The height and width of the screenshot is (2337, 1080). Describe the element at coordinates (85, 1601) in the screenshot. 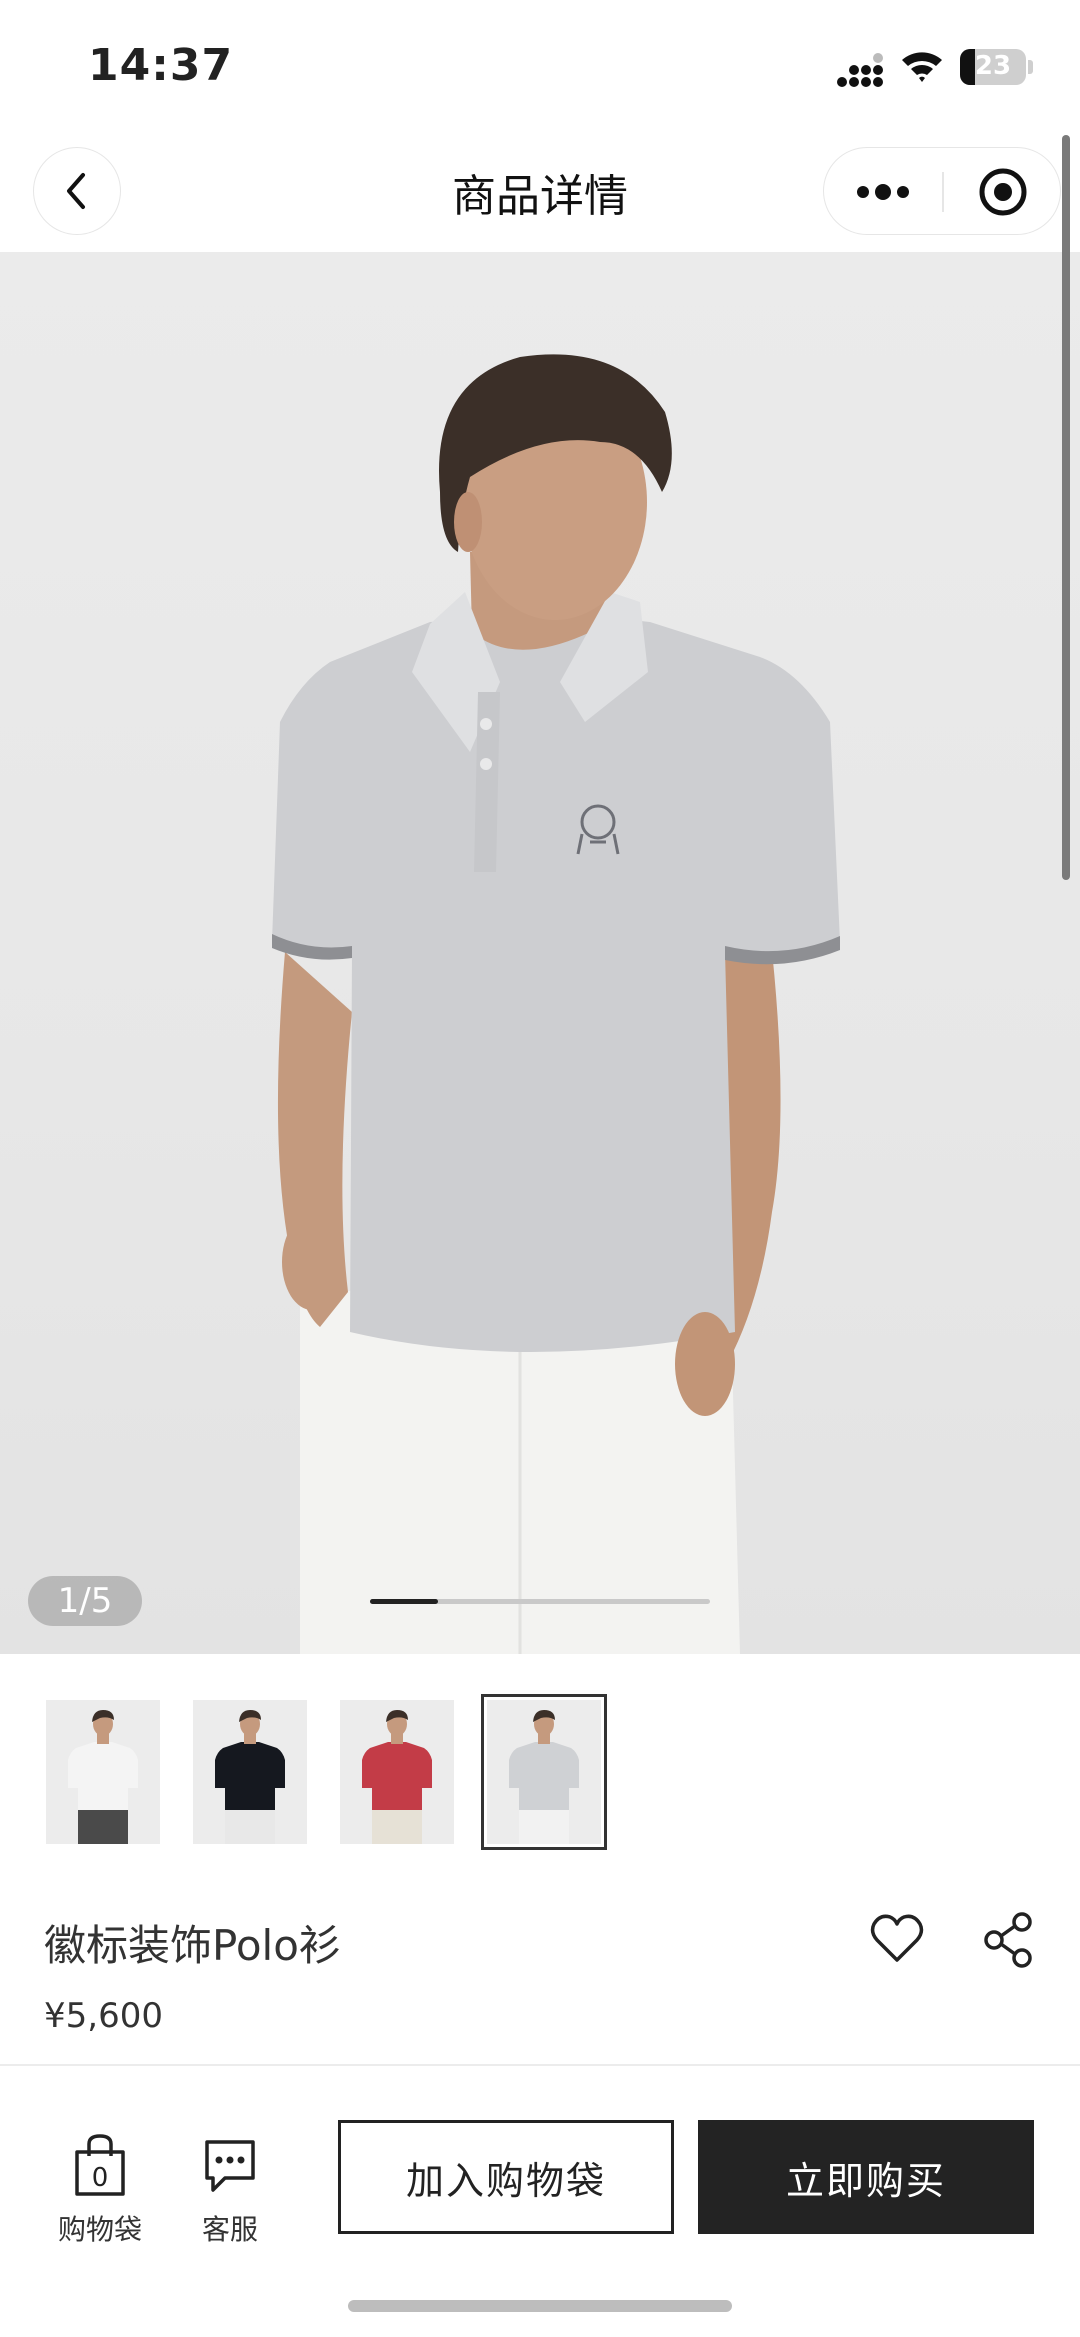

I see `image-counter: 1/5` at that location.